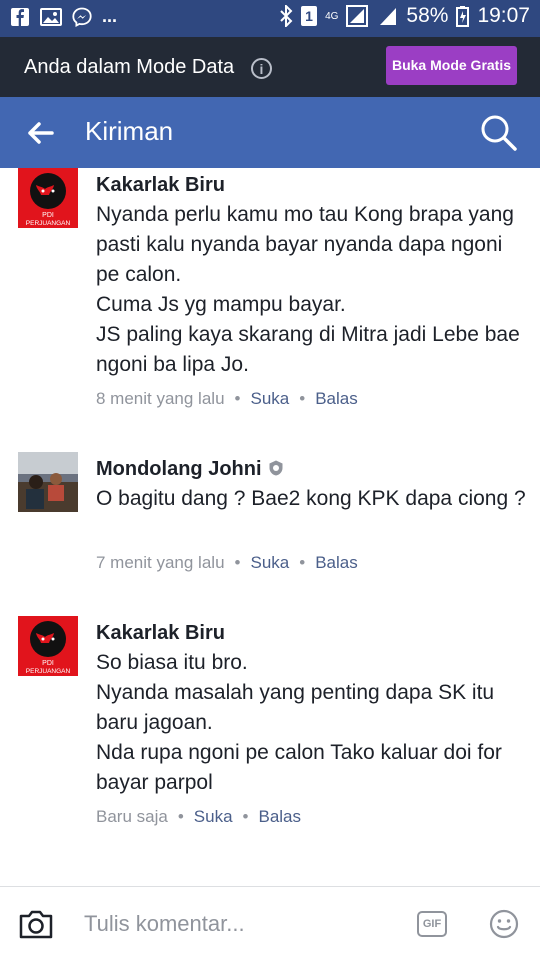  What do you see at coordinates (463, 16) in the screenshot?
I see `battery-icon` at bounding box center [463, 16].